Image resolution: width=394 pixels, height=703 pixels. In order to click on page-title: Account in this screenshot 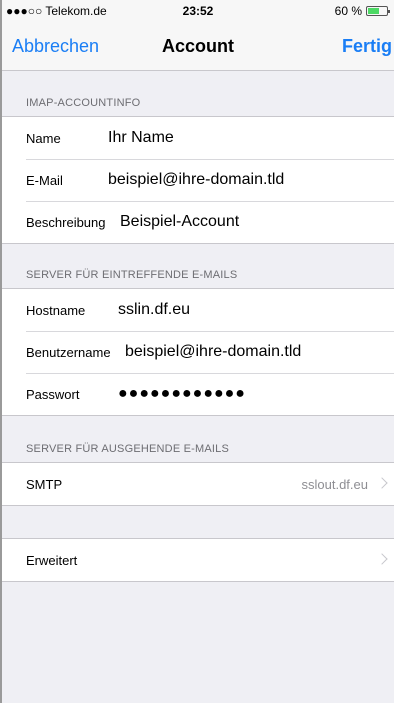, I will do `click(198, 46)`.